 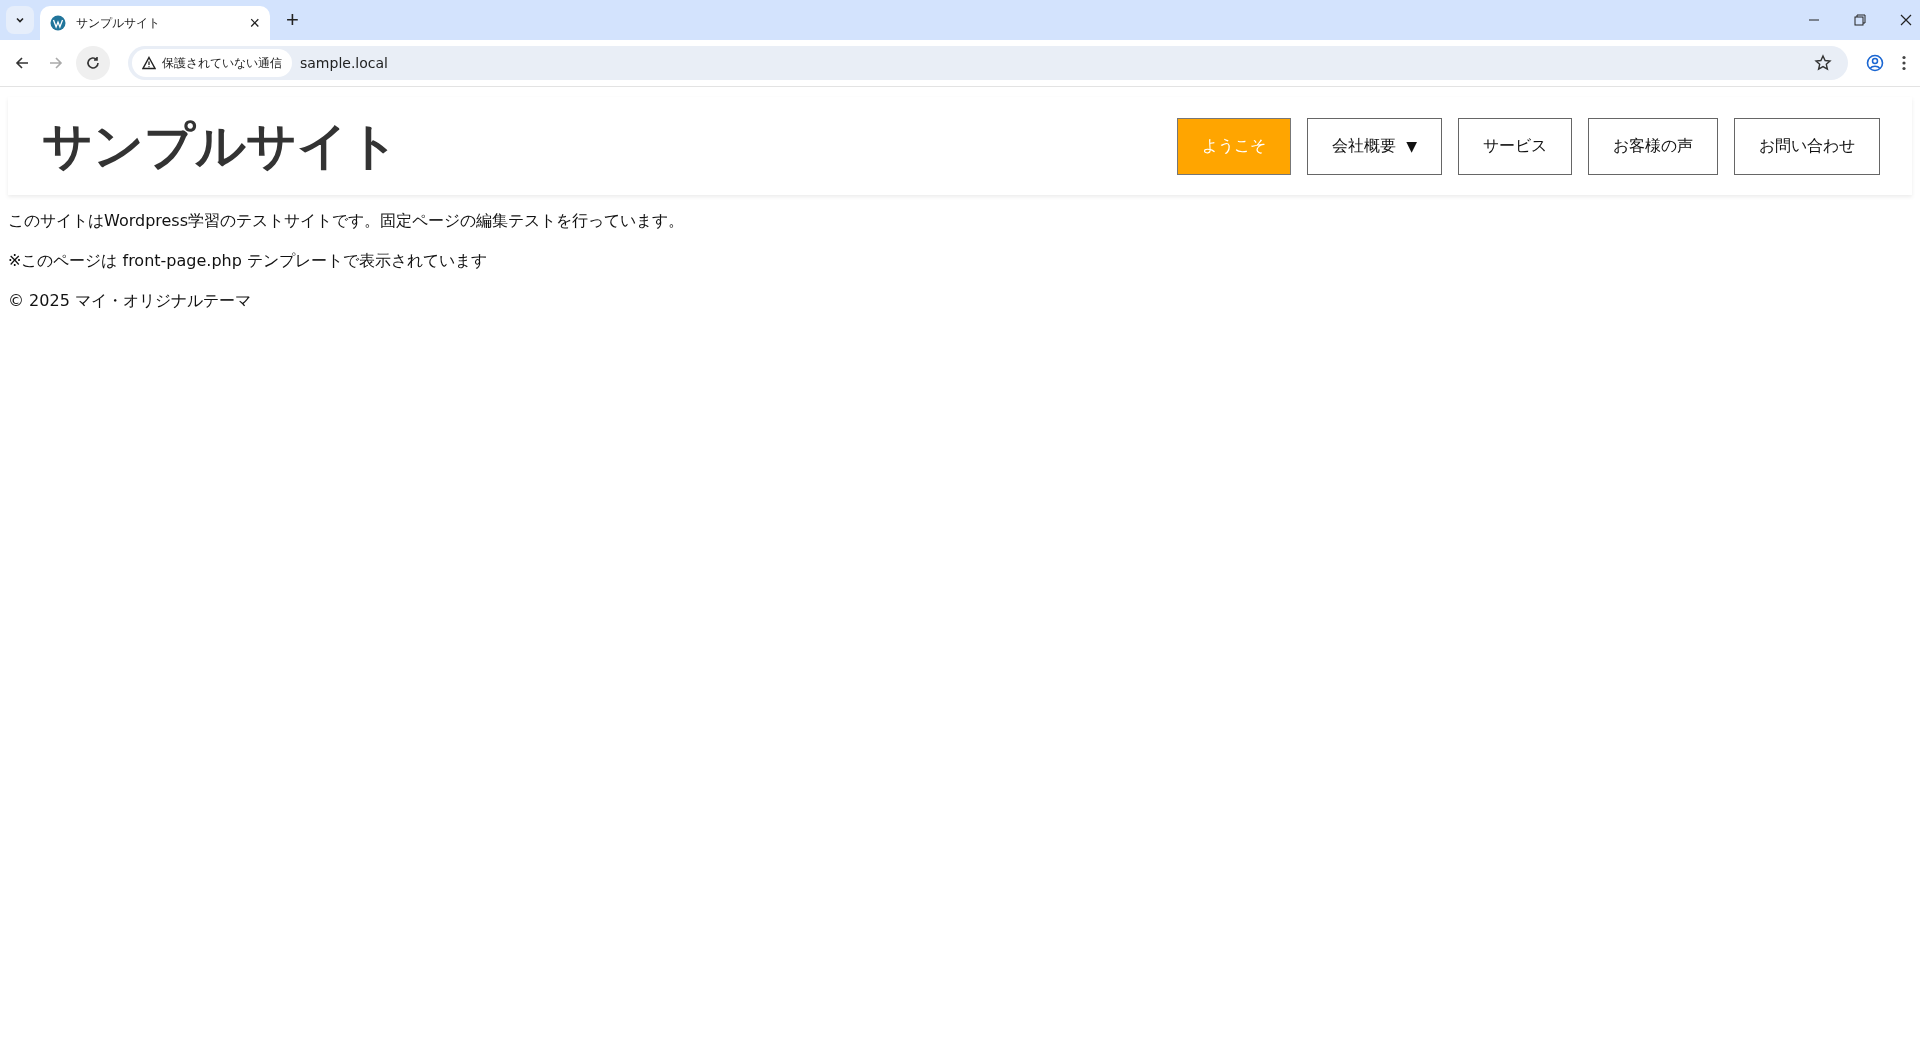 I want to click on reload-button, so click(x=93, y=63).